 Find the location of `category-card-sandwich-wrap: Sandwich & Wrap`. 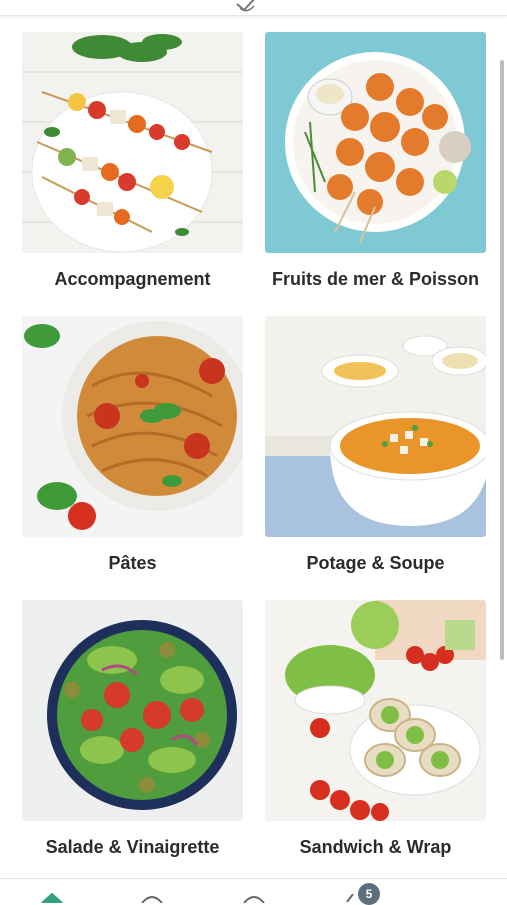

category-card-sandwich-wrap: Sandwich & Wrap is located at coordinates (375, 728).